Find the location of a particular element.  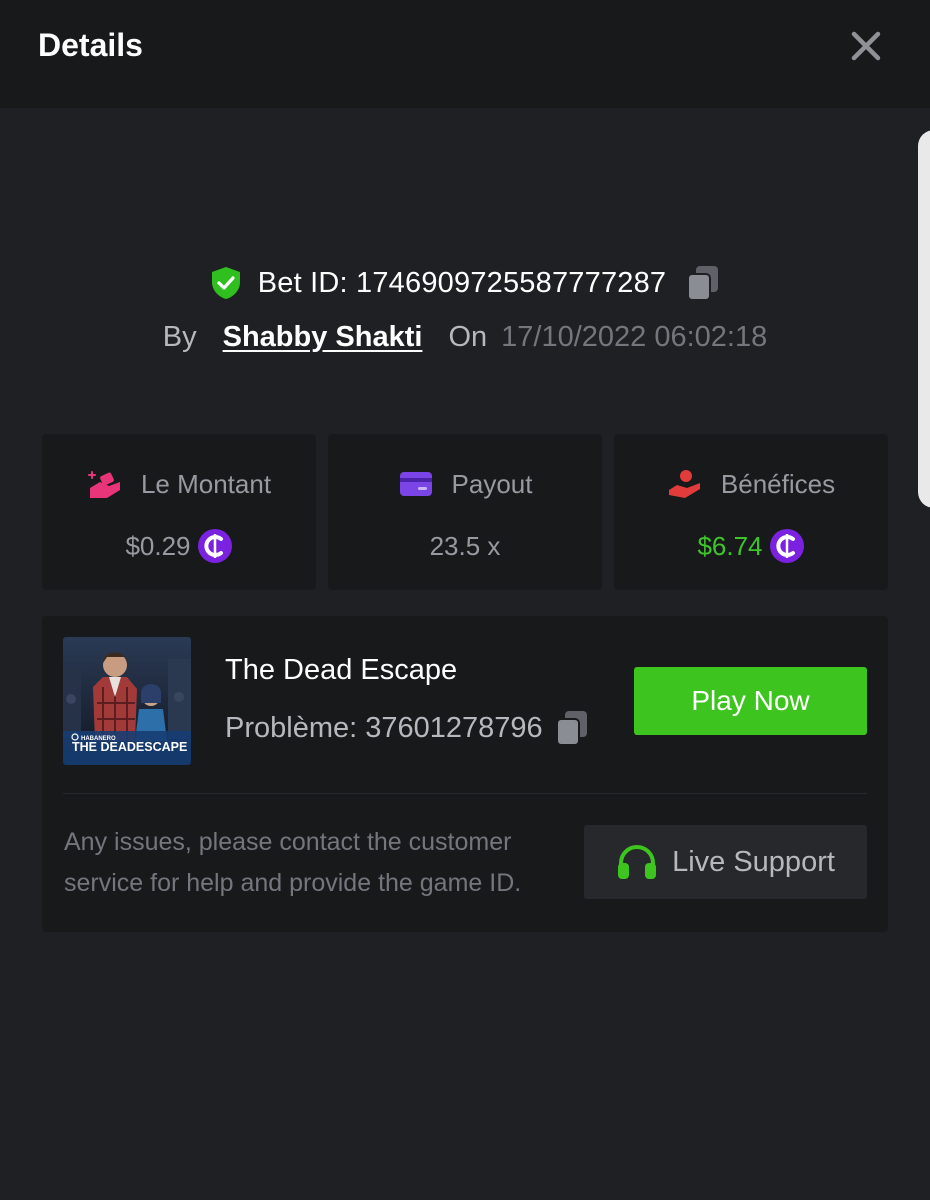

stat-value: 23.5 x is located at coordinates (465, 545).